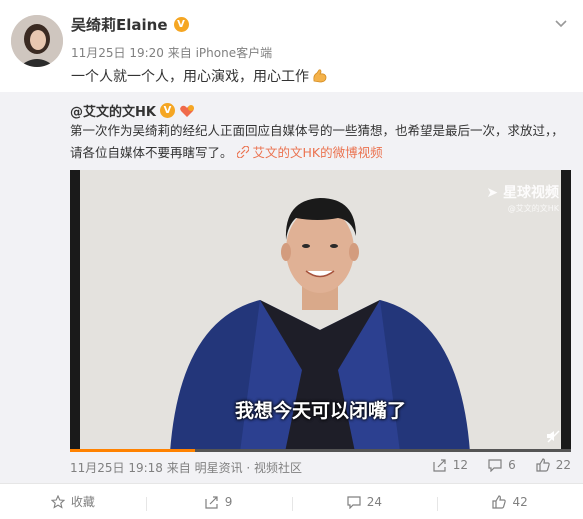  Describe the element at coordinates (520, 501) in the screenshot. I see `like-count: 42` at that location.